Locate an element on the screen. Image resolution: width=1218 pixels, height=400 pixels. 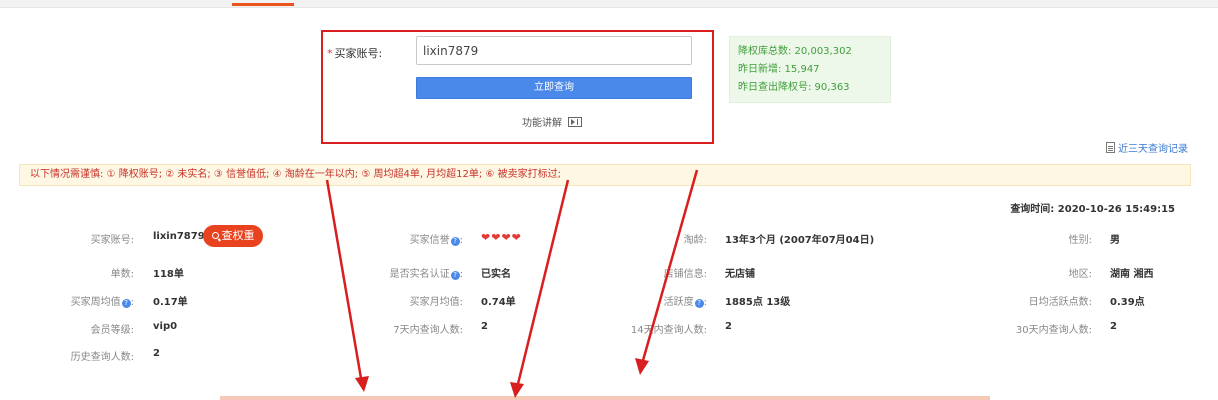
taoling-label: 淘龄: is located at coordinates (695, 240).